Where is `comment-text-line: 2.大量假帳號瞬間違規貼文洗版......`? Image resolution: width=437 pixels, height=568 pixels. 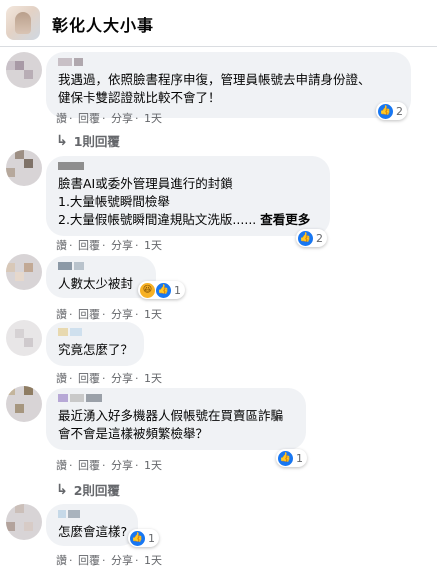
comment-text-line: 2.大量假帳號瞬間違規貼文洗版...... is located at coordinates (157, 219).